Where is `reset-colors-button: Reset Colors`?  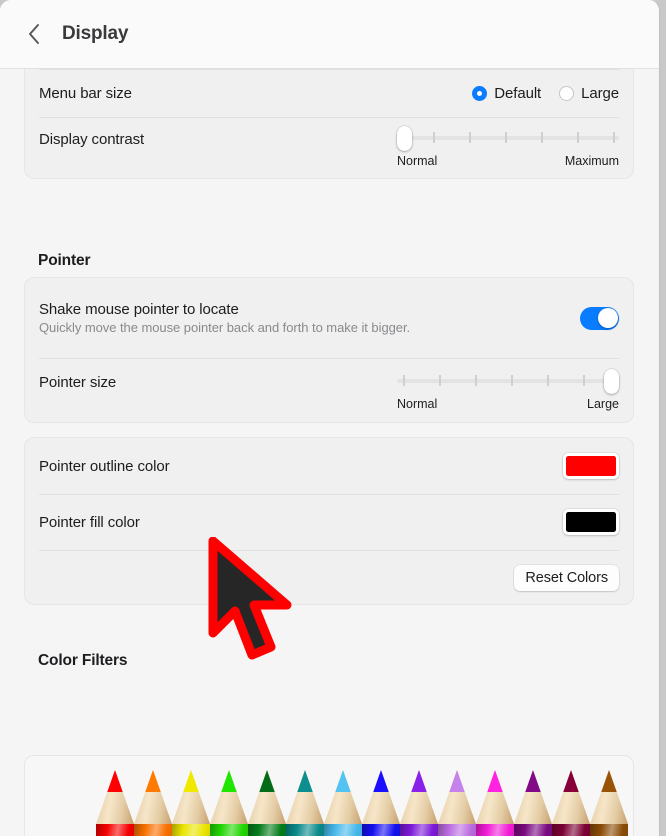
reset-colors-button: Reset Colors is located at coordinates (566, 578).